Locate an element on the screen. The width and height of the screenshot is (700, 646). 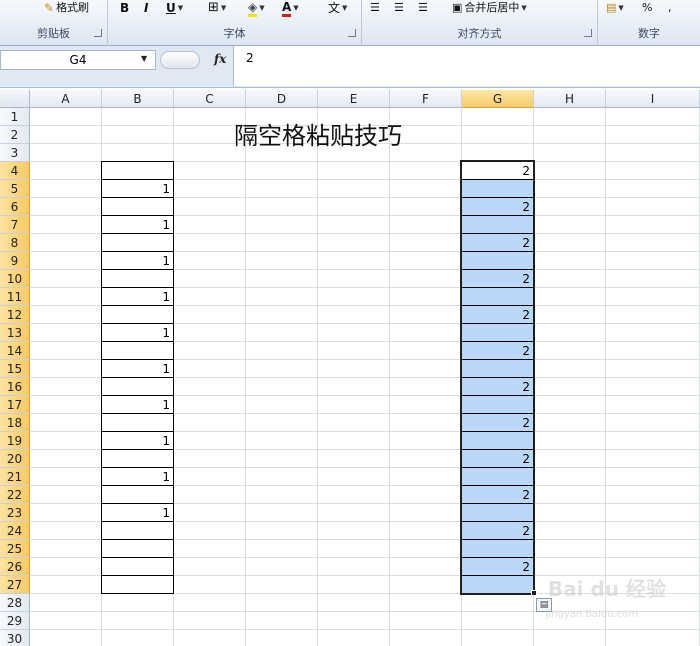
row-header-28: 28 is located at coordinates (15, 603).